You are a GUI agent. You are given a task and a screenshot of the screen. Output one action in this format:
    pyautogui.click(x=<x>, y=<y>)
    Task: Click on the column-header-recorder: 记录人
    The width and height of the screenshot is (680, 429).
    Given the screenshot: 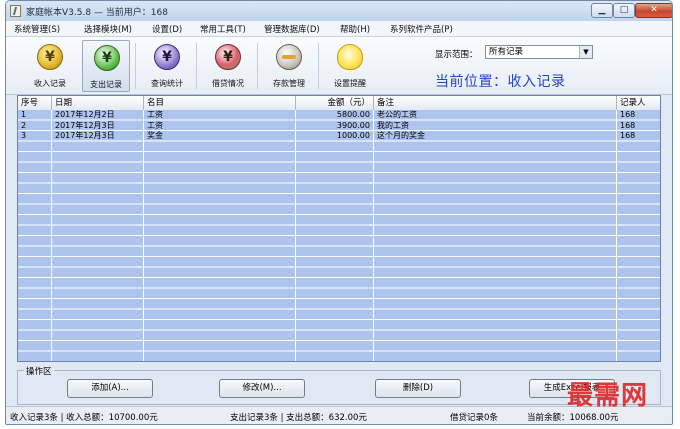 What is the action you would take?
    pyautogui.click(x=638, y=103)
    